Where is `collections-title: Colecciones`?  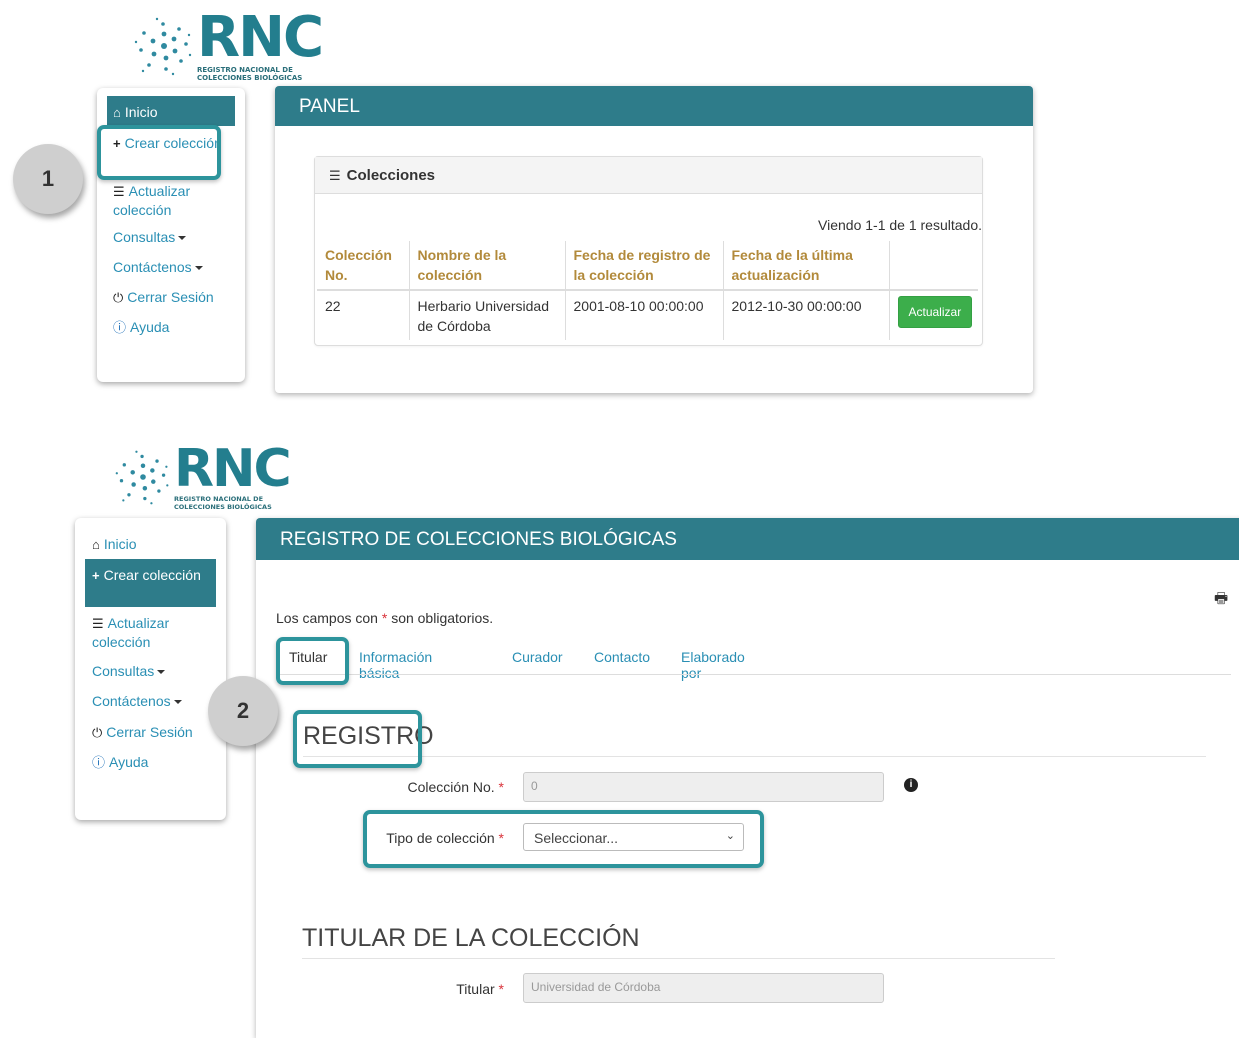
collections-title: Colecciones is located at coordinates (391, 175).